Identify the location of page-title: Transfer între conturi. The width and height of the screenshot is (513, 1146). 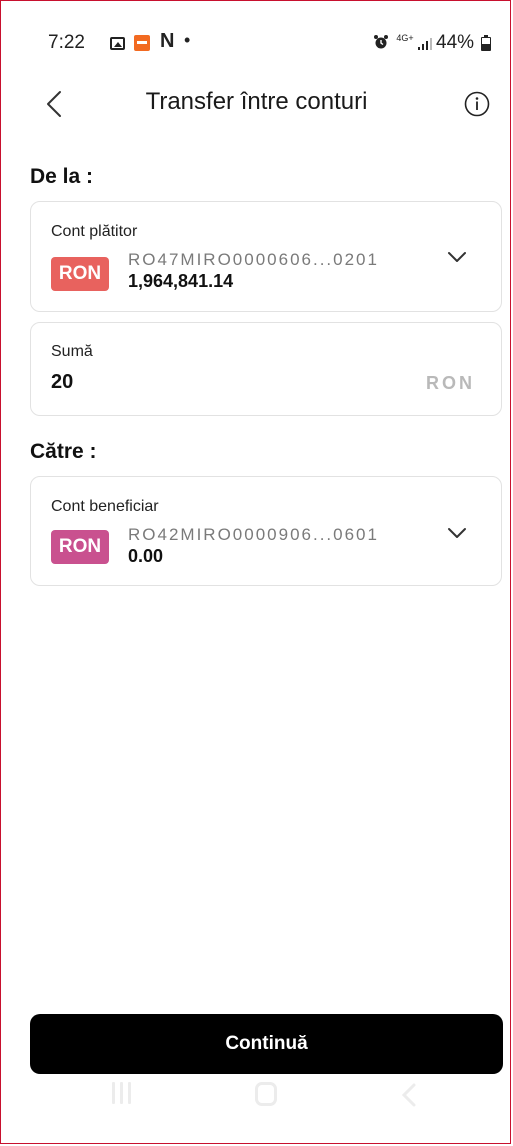
(256, 101).